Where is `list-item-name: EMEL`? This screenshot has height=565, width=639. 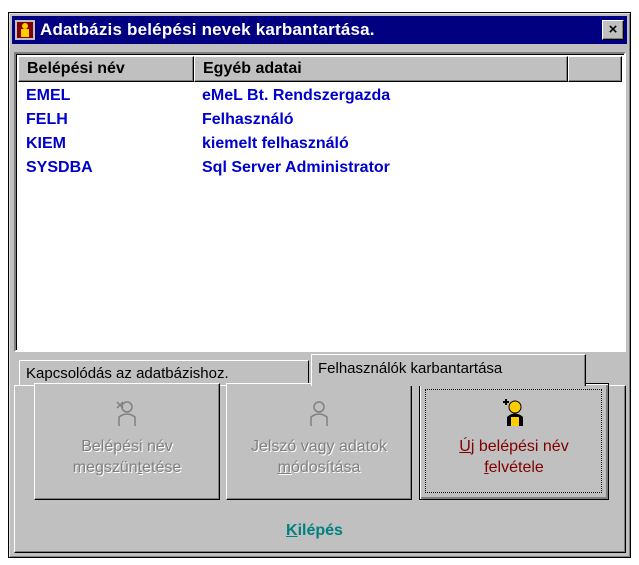 list-item-name: EMEL is located at coordinates (48, 95).